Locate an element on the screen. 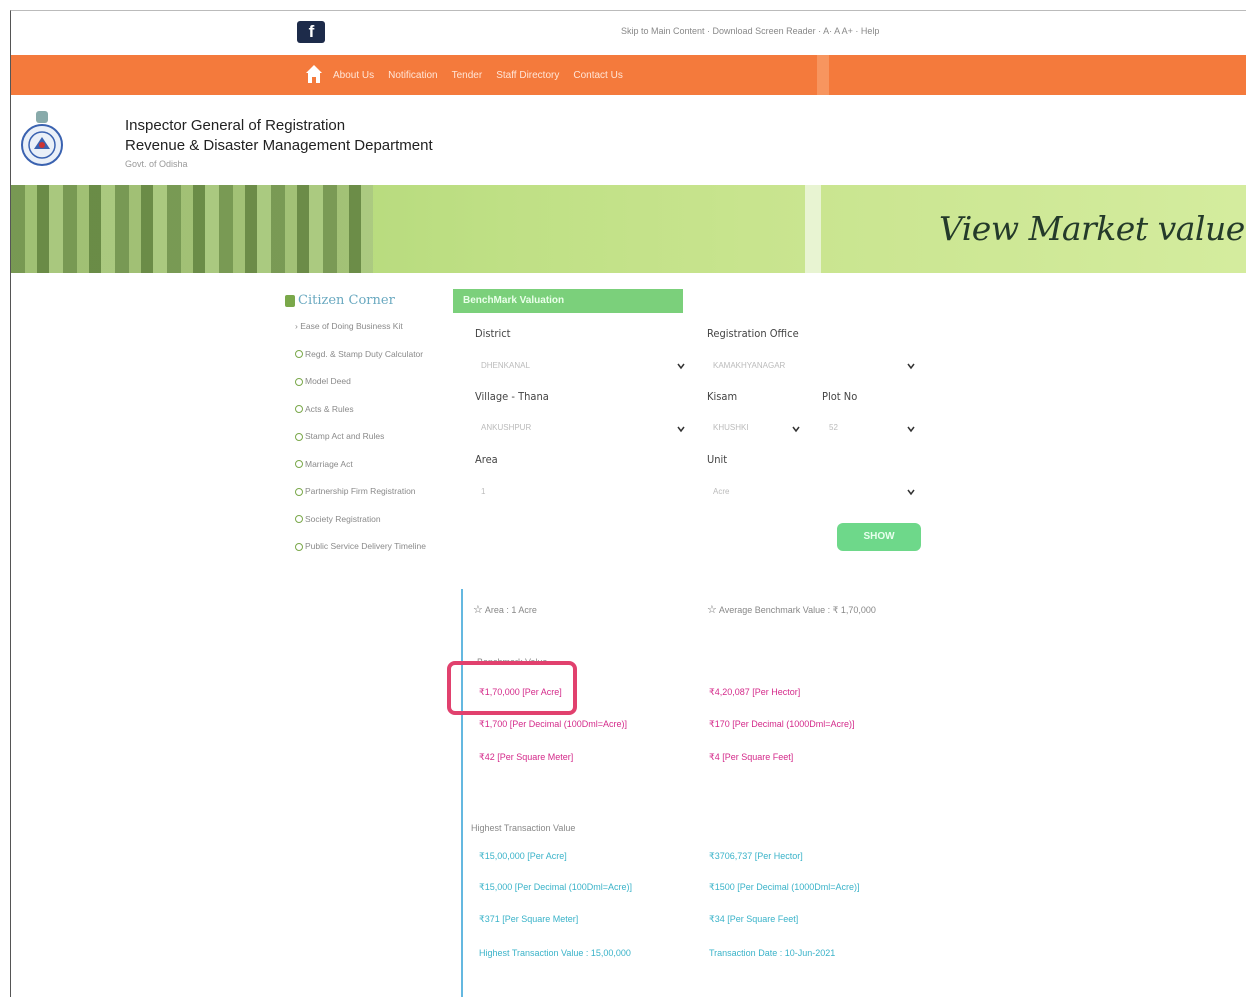  area-input: 1 is located at coordinates (483, 492).